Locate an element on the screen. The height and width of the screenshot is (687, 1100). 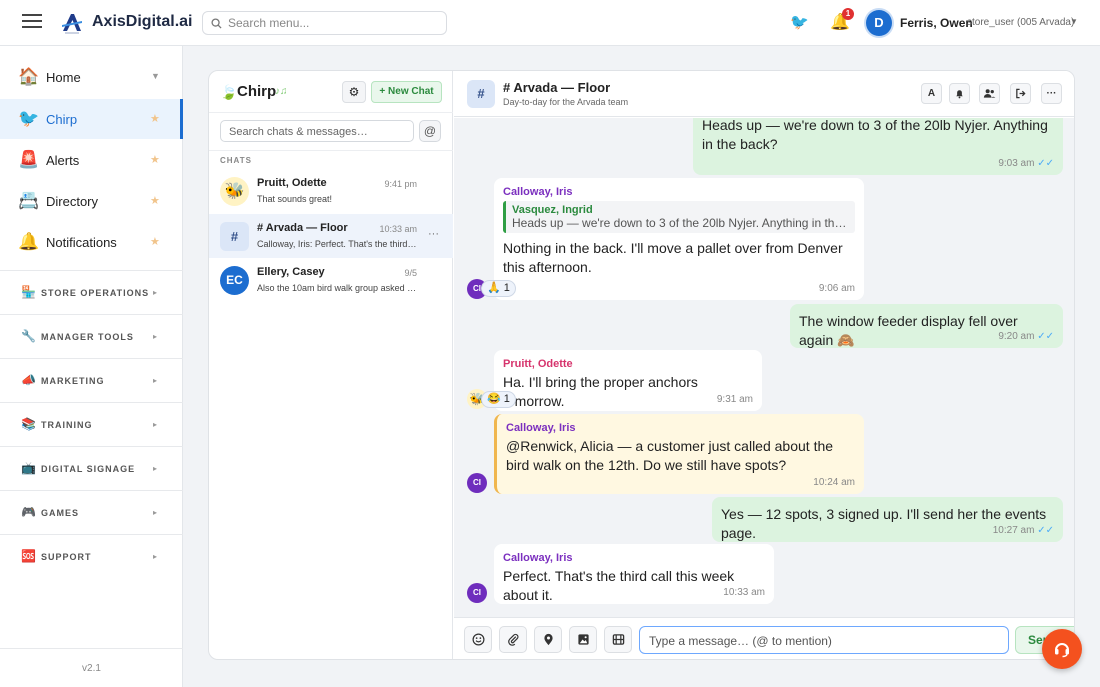
user-menu-caret-icon: ▼ is located at coordinates (1074, 21).